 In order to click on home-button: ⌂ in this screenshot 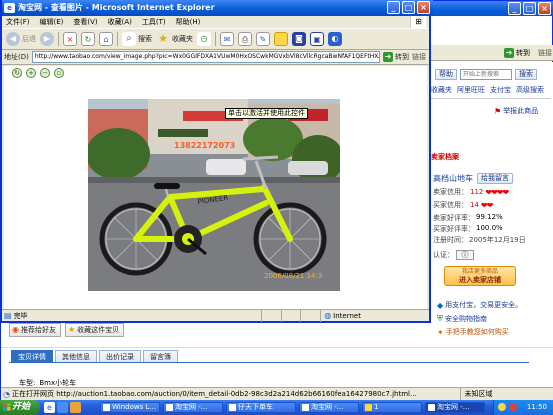, I will do `click(106, 39)`.